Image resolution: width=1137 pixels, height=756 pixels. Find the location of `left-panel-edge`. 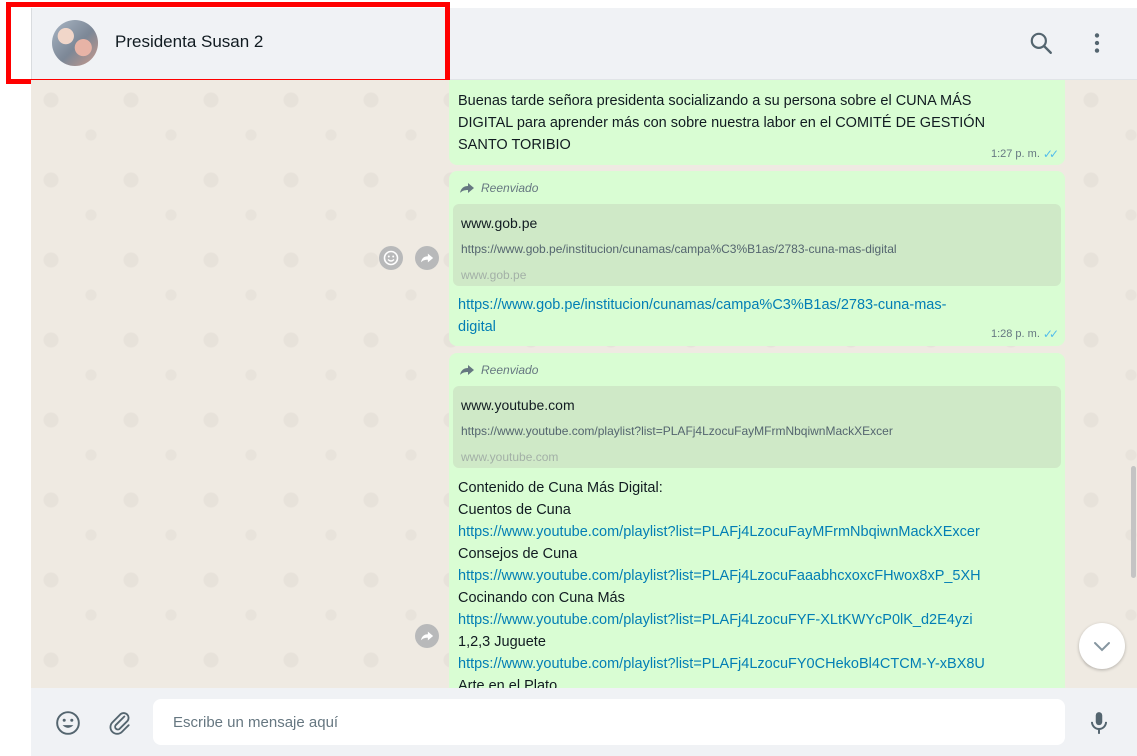

left-panel-edge is located at coordinates (15, 382).